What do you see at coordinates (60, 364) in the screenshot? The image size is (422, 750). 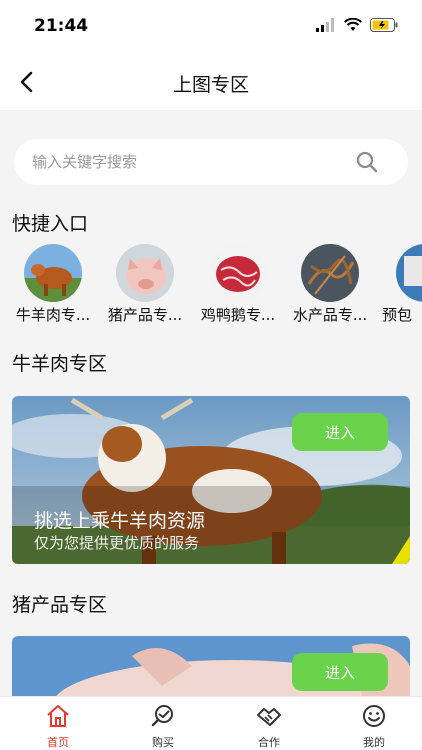 I see `section-title: 牛羊肉专区` at bounding box center [60, 364].